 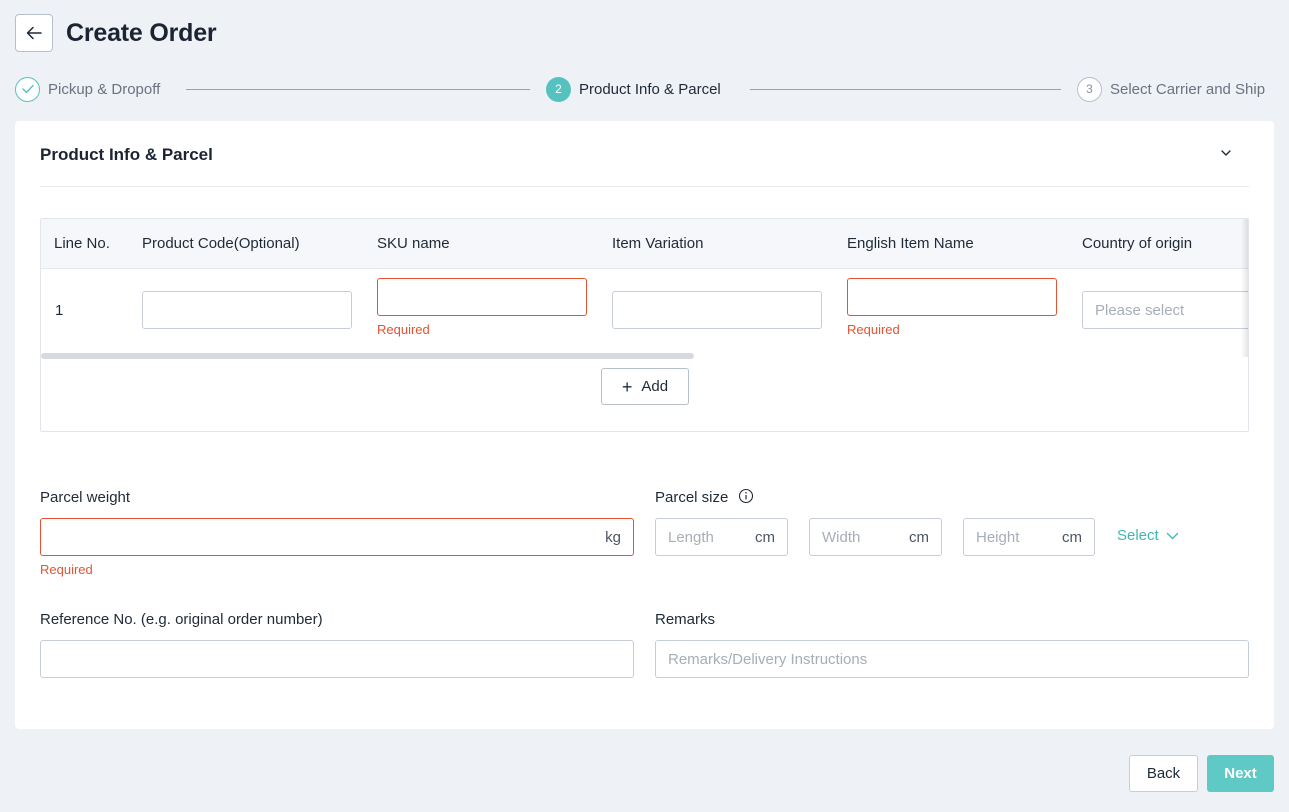 What do you see at coordinates (717, 310) in the screenshot?
I see `item-variation-input` at bounding box center [717, 310].